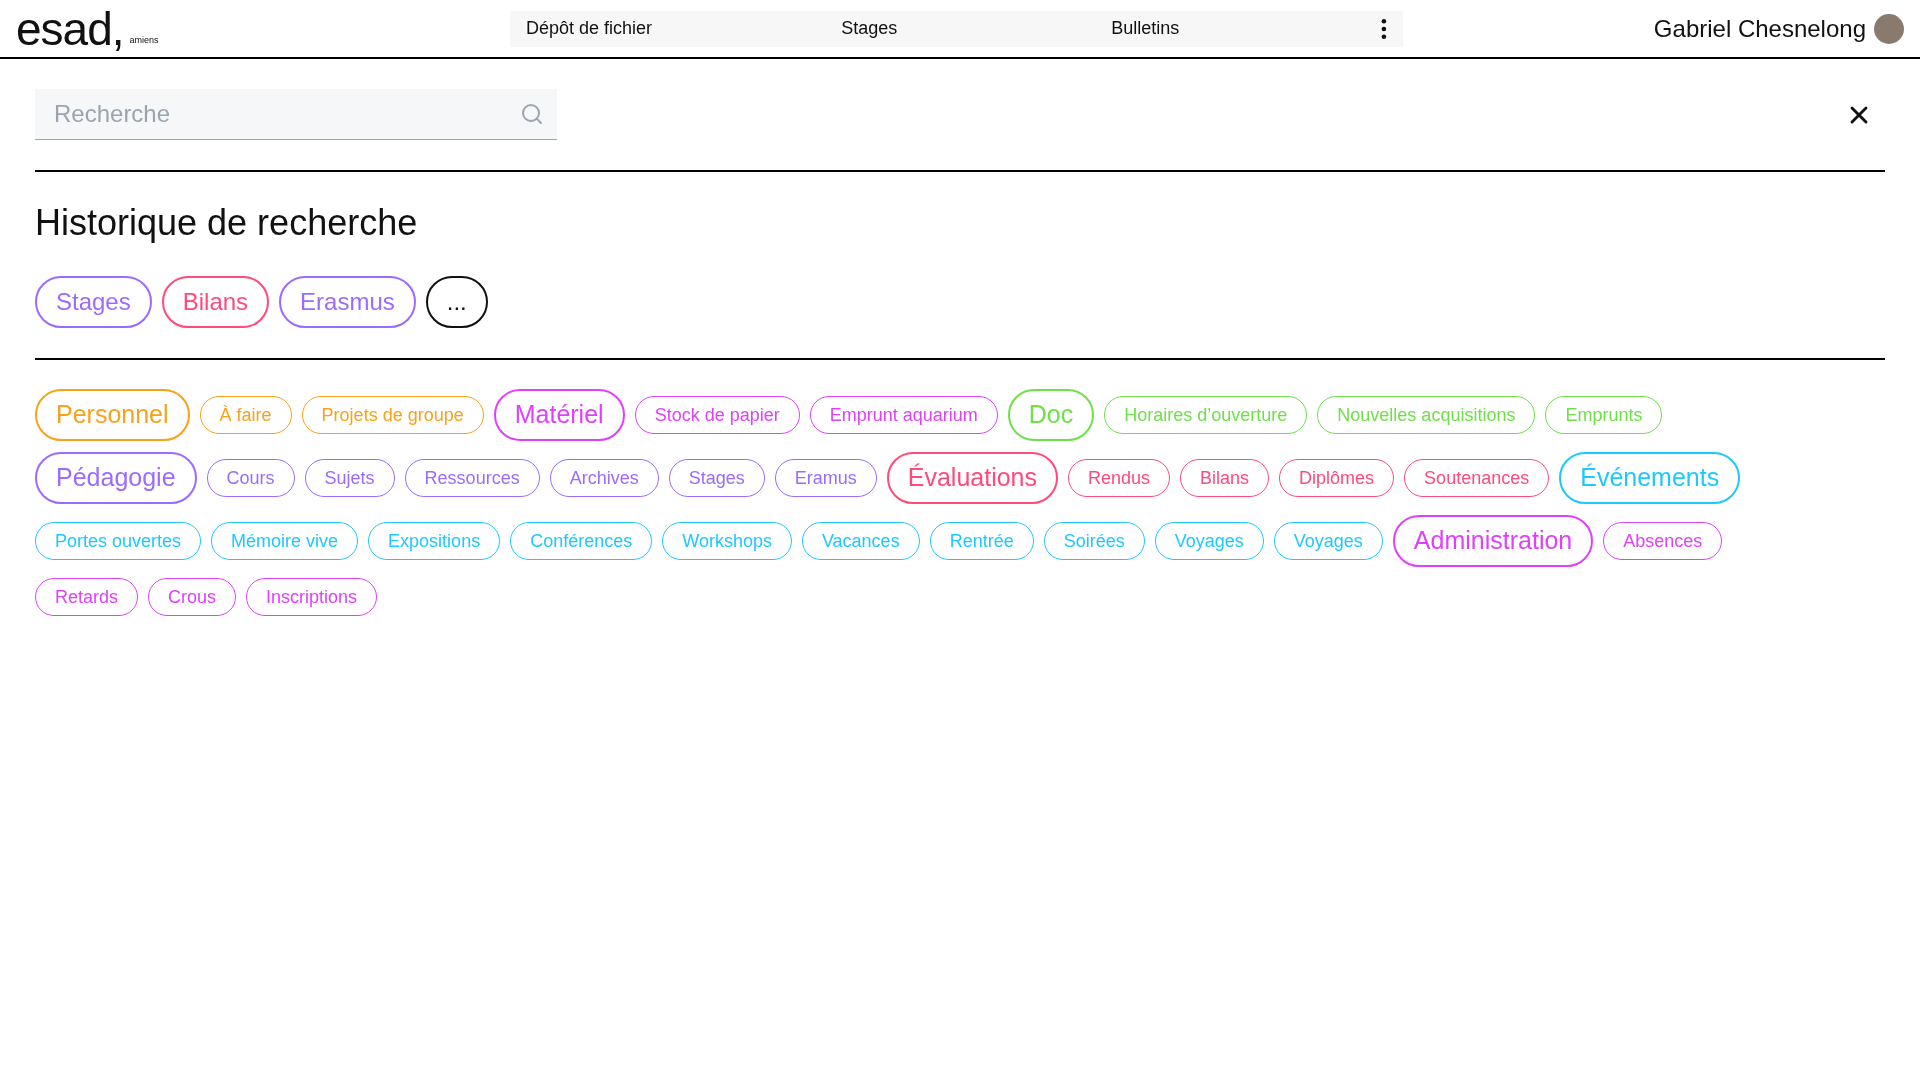 This screenshot has width=1920, height=1080. Describe the element at coordinates (1650, 478) in the screenshot. I see `category-tag: Événements` at that location.